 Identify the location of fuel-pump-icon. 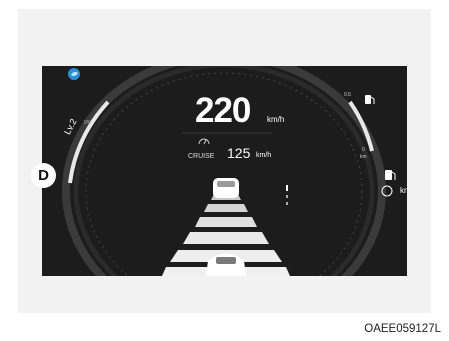
(370, 99).